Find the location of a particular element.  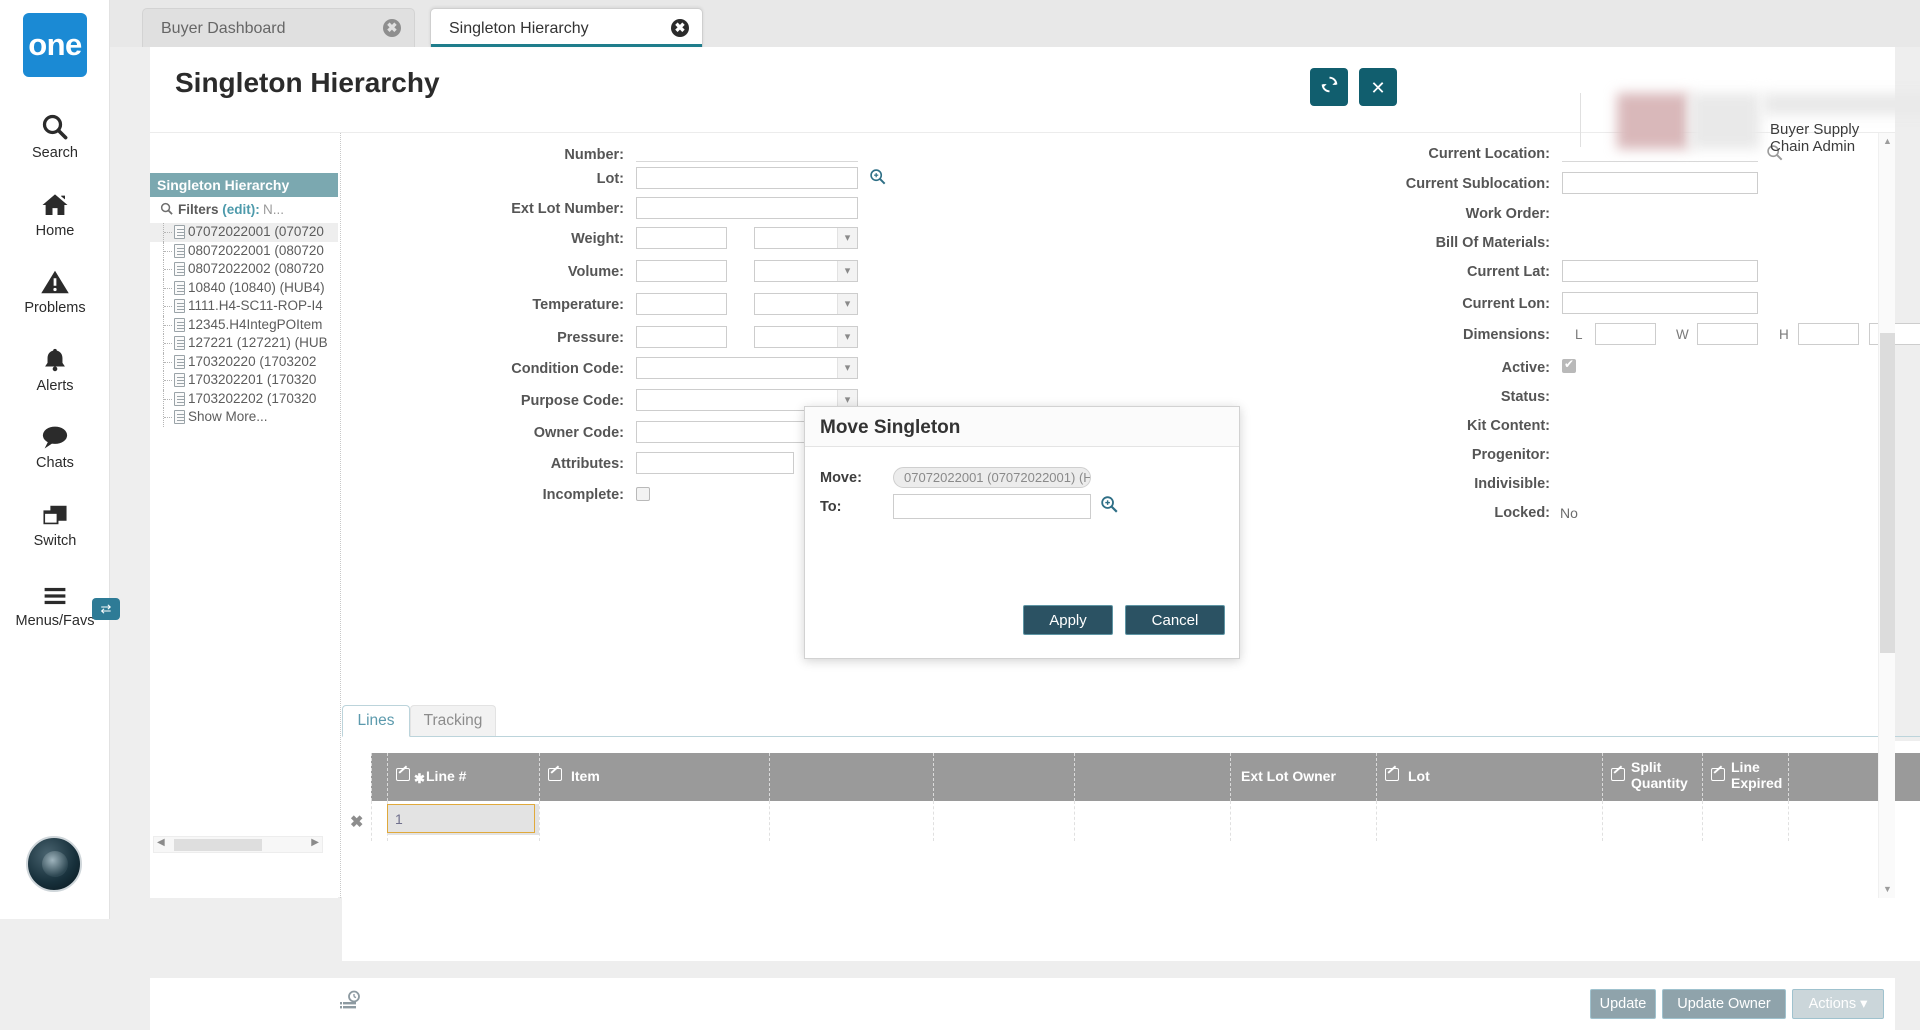

rail-item-problems: Problems is located at coordinates (55, 290).